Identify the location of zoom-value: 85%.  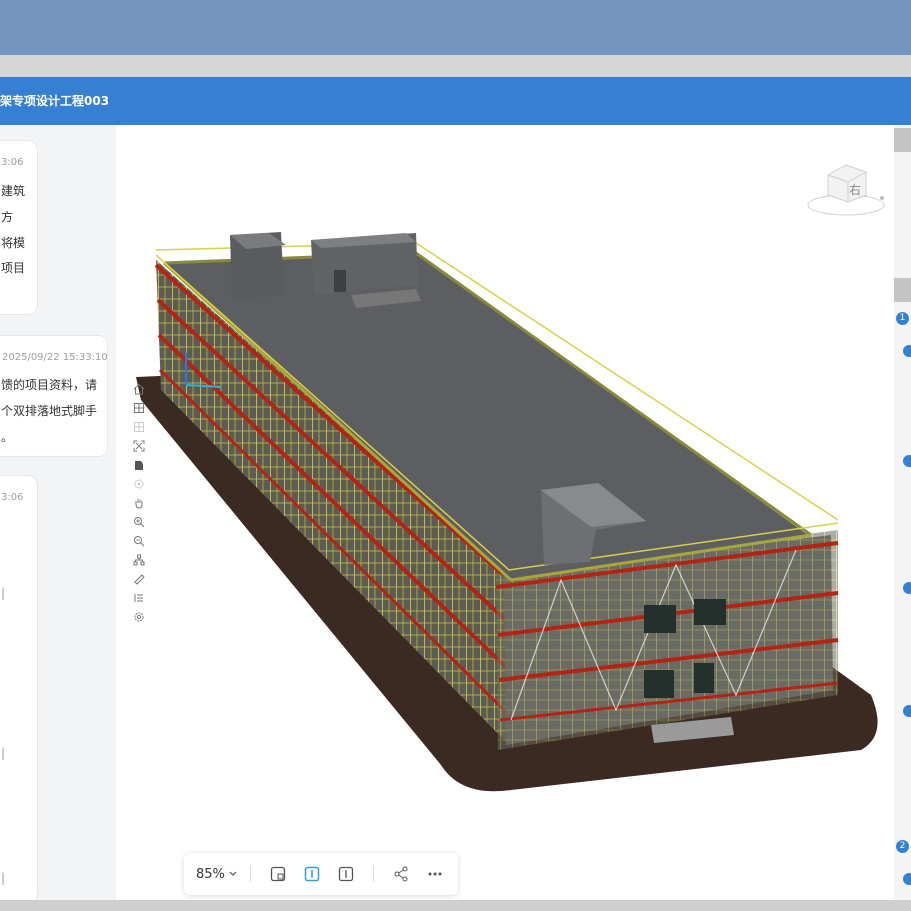
(210, 874).